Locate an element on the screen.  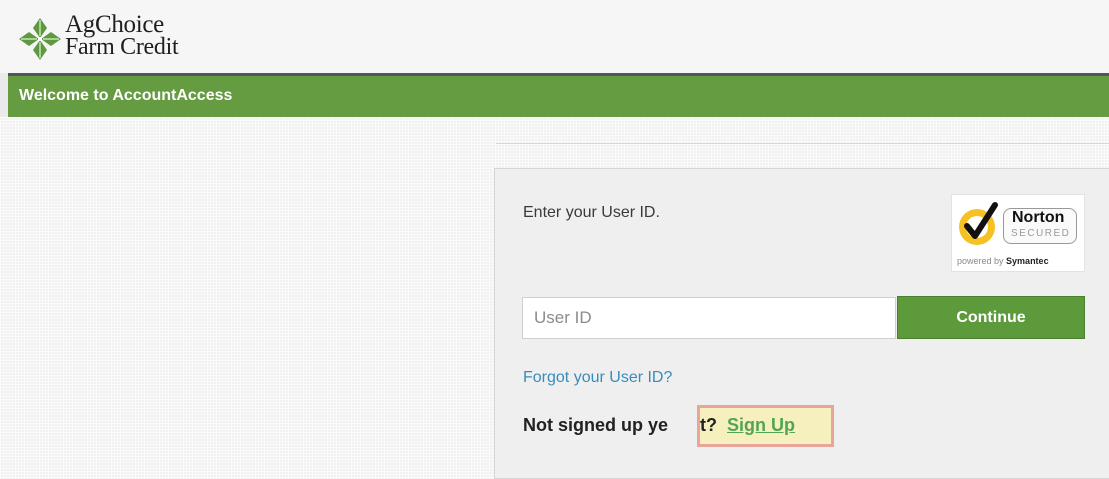
logo-line-2: Farm Credit is located at coordinates (122, 47).